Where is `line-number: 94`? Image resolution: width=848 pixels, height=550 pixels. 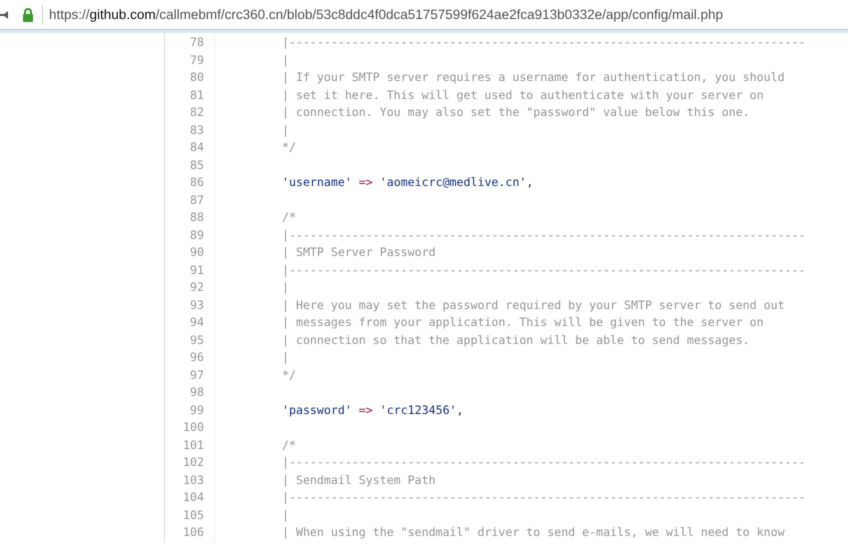
line-number: 94 is located at coordinates (190, 323).